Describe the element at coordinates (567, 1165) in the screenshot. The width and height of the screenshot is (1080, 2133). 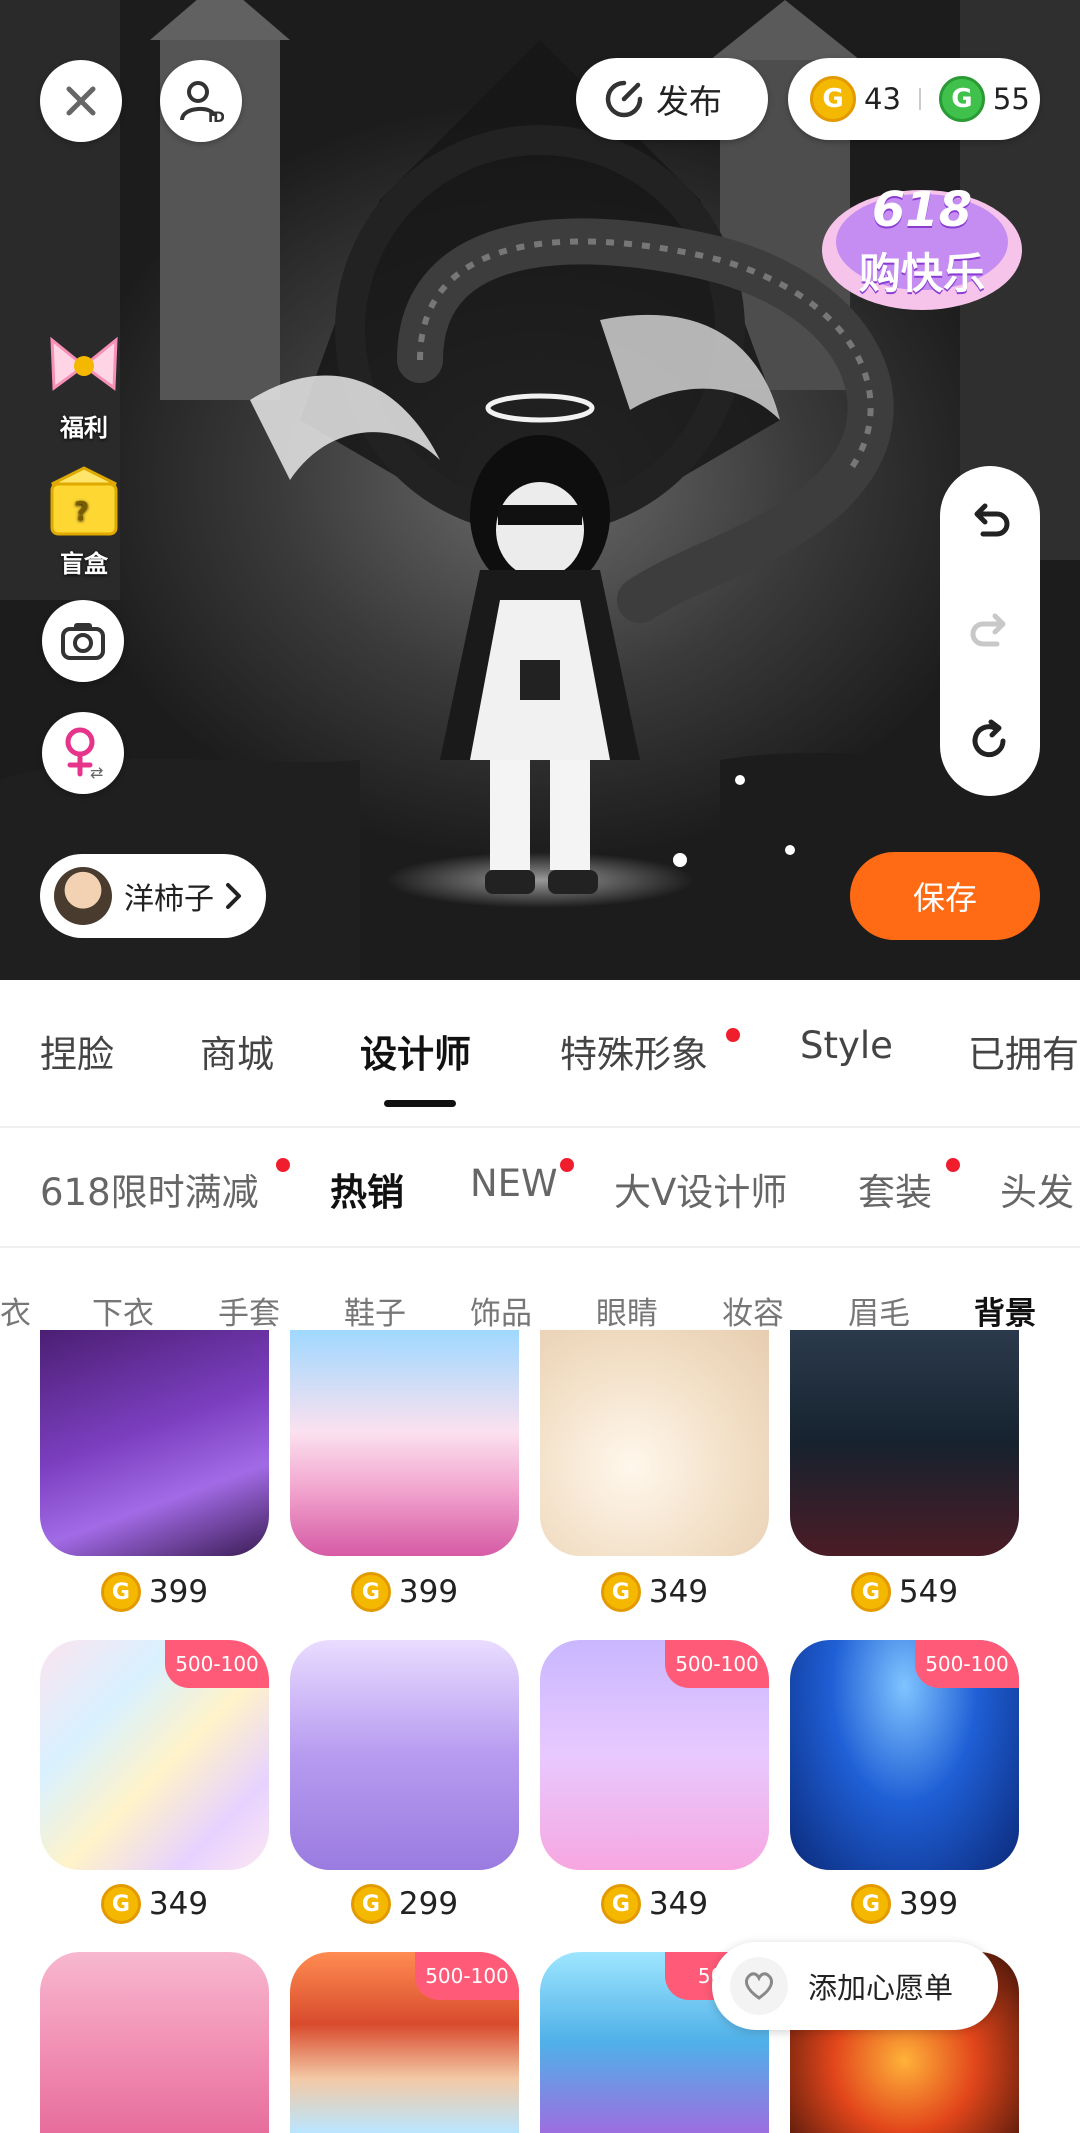
I see `subtab-new-dot` at that location.